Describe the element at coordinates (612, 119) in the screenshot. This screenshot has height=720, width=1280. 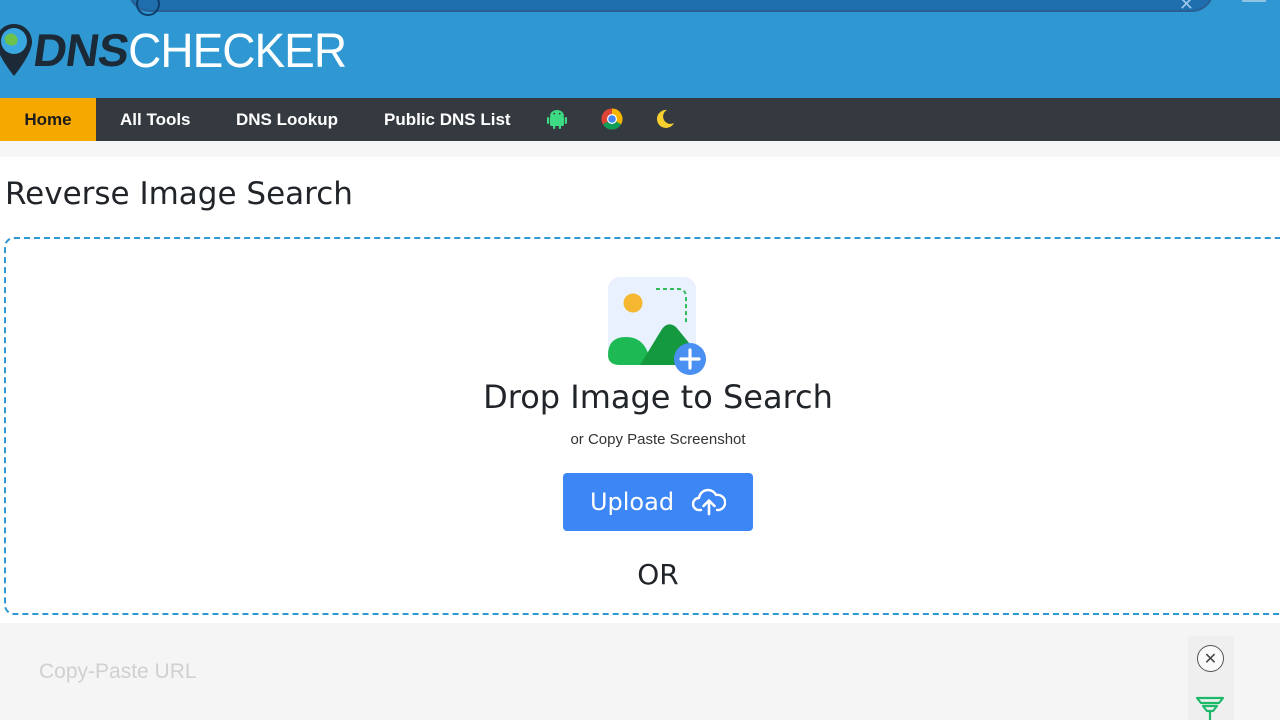
I see `chrome-icon` at that location.